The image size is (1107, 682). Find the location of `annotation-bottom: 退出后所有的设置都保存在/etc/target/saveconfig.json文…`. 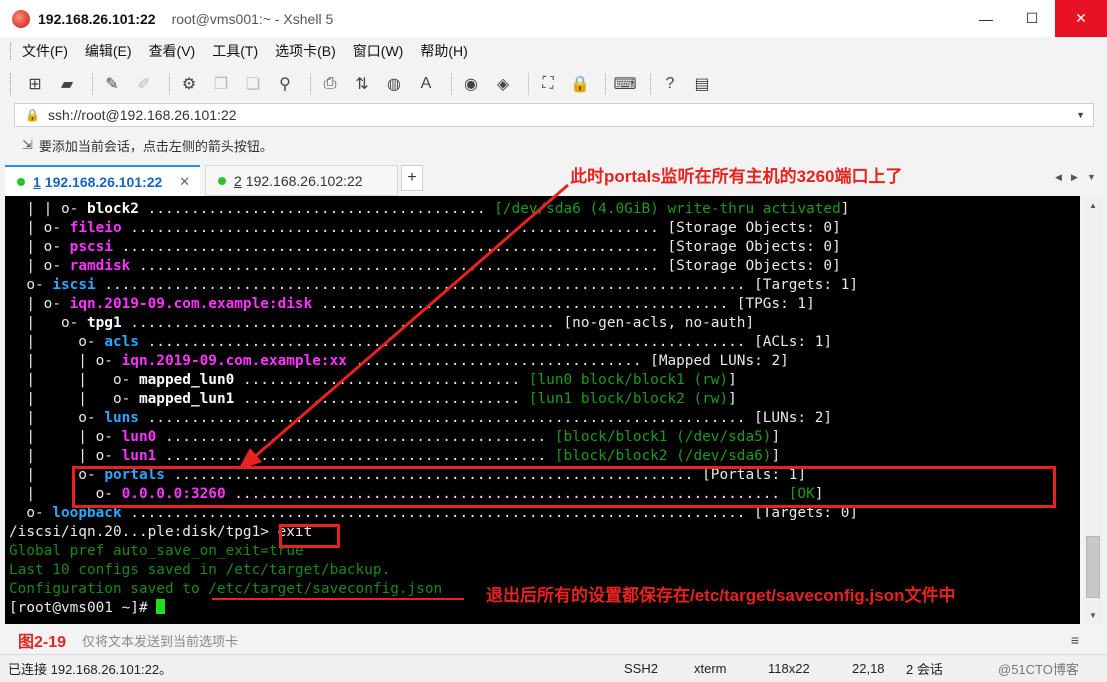

annotation-bottom: 退出后所有的设置都保存在/etc/target/saveconfig.json文… is located at coordinates (721, 595).